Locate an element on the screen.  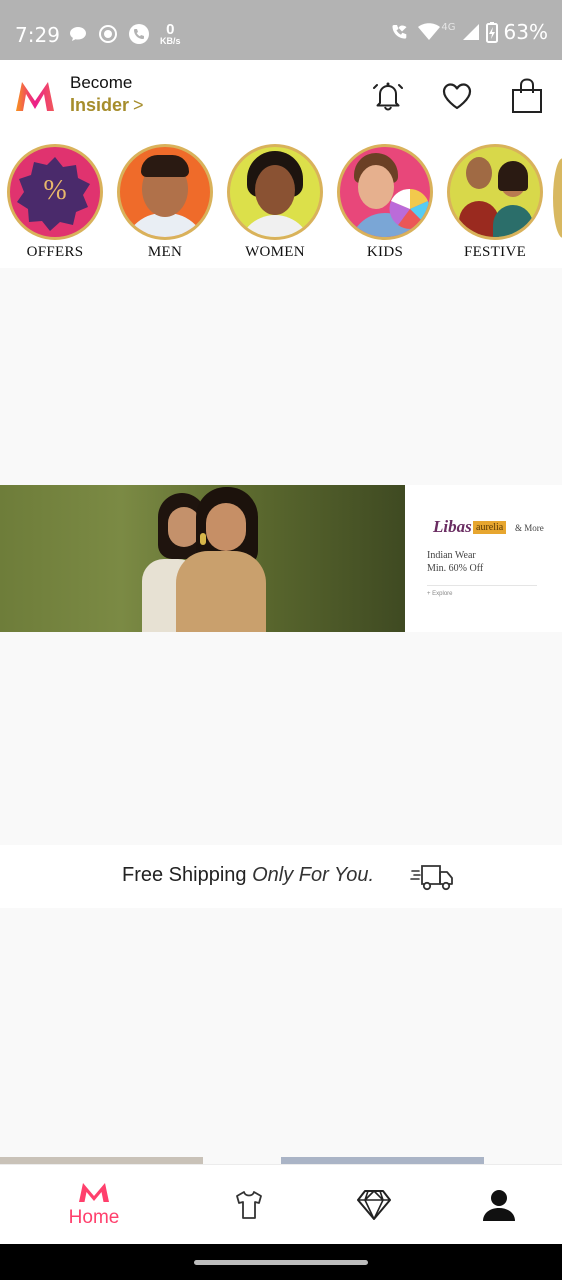
category-label: FESTIVE is located at coordinates (495, 252).